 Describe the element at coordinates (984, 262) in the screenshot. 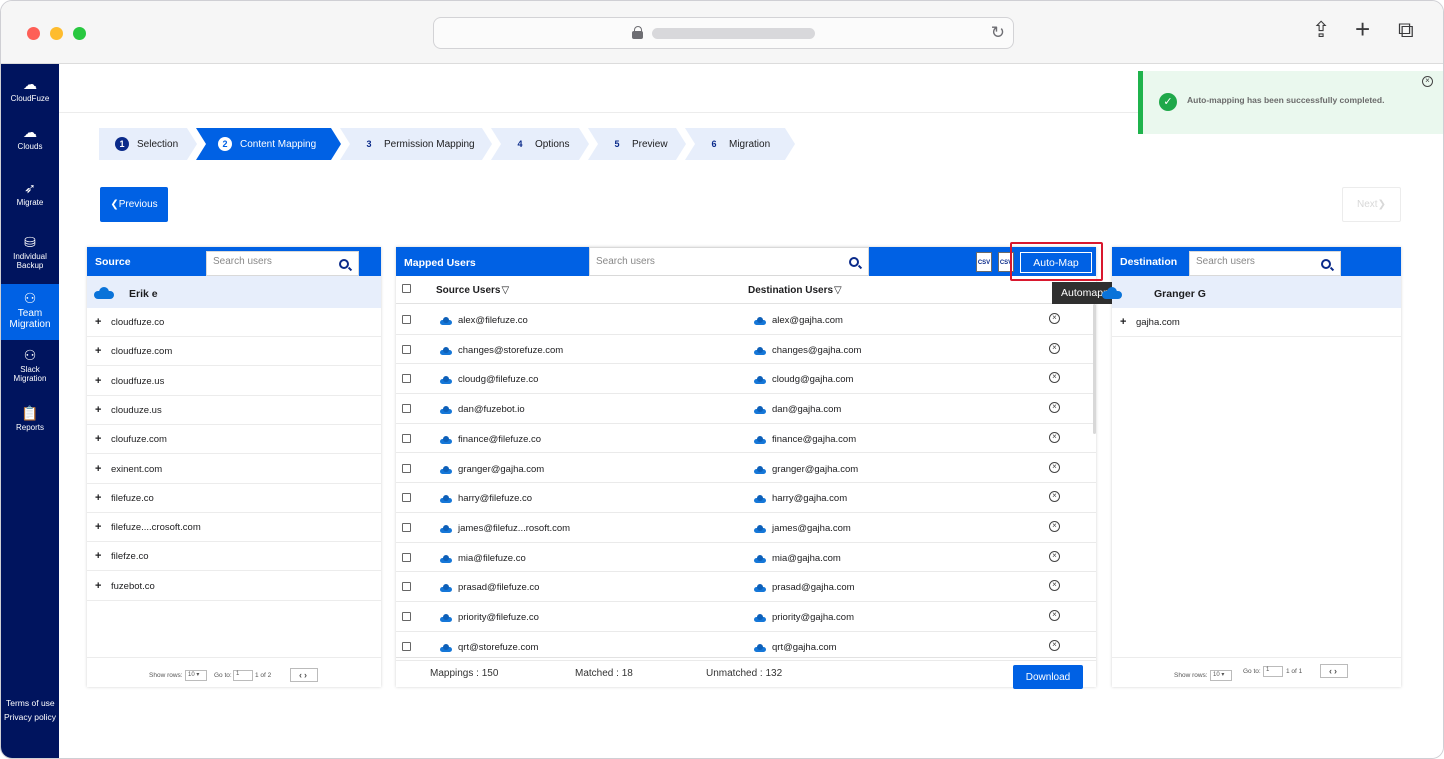

I see `csv-download-icon: CSV` at that location.